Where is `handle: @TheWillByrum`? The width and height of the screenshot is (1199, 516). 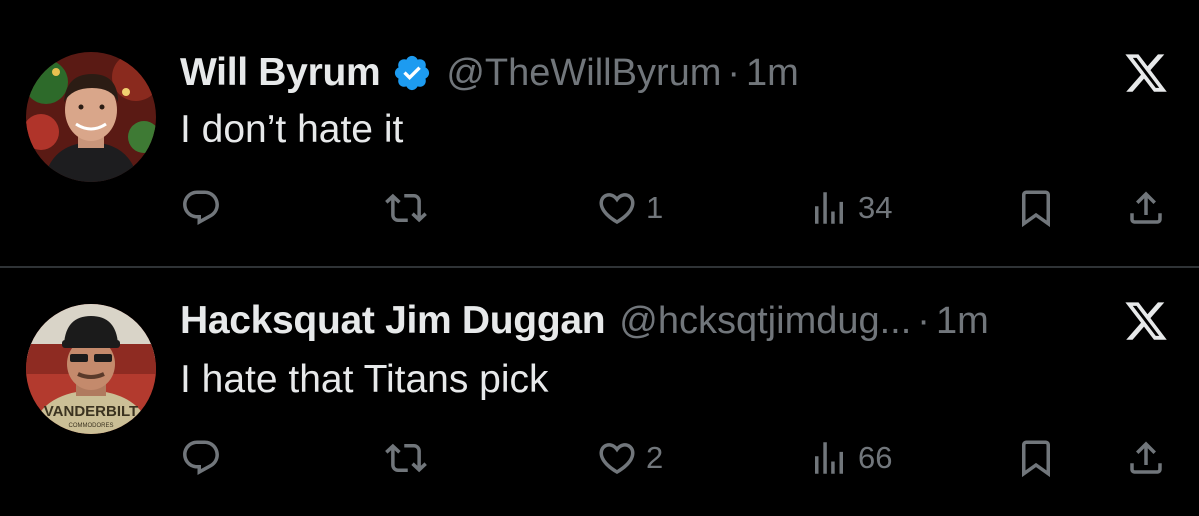
handle: @TheWillByrum is located at coordinates (583, 73).